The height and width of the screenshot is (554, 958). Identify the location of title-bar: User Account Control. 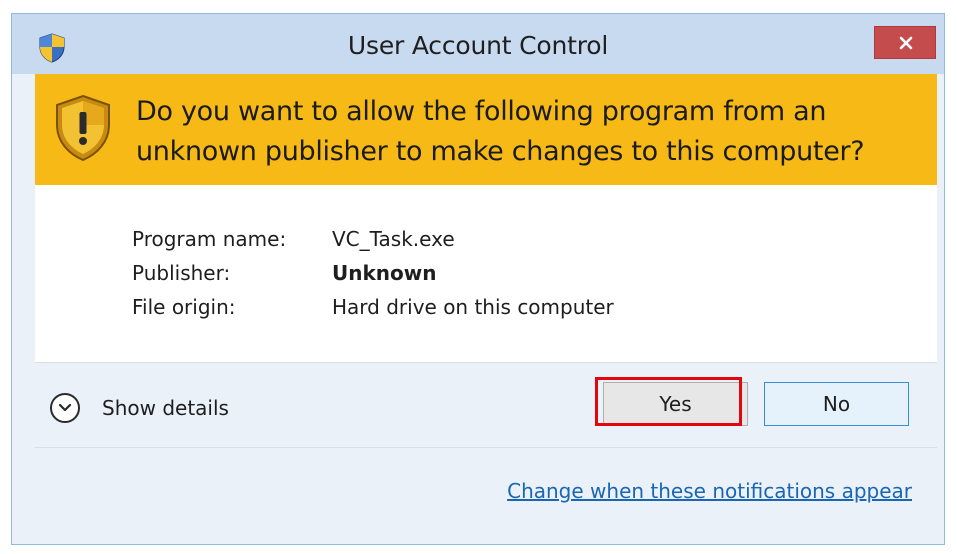
(478, 44).